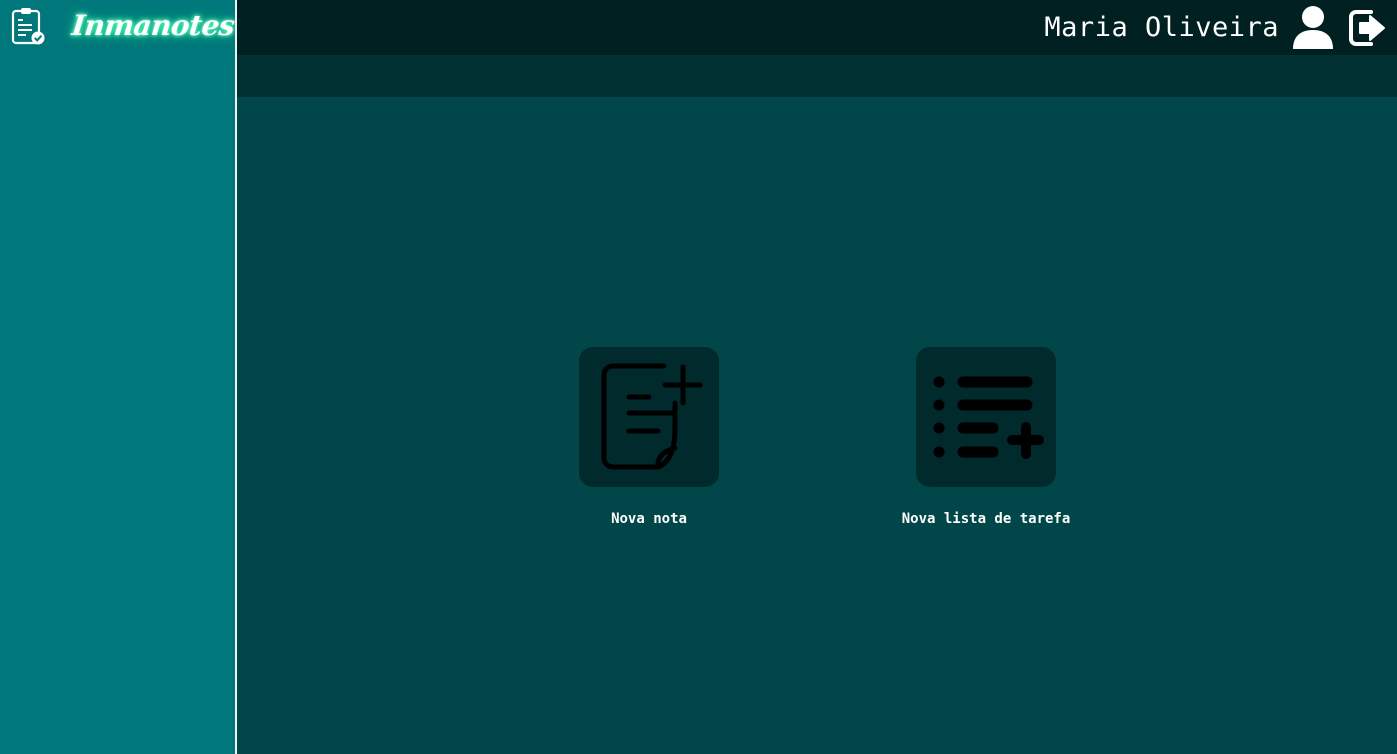 This screenshot has width=1397, height=754. I want to click on user-area: Maria Oliveira, so click(1215, 27).